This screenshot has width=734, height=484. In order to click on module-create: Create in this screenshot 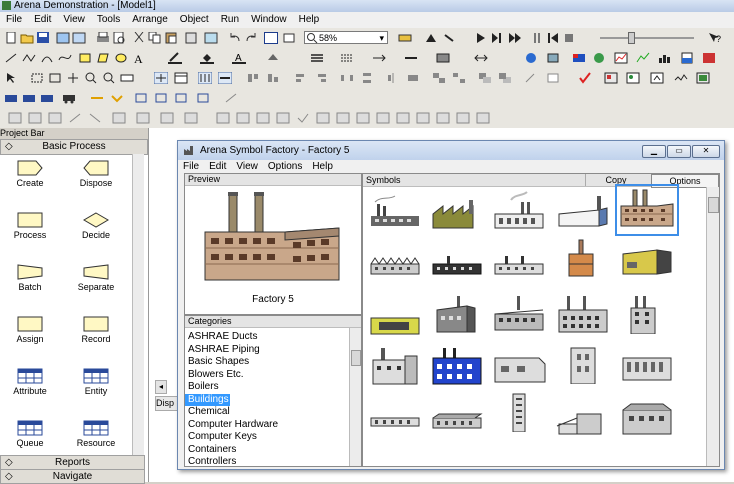, I will do `click(30, 174)`.